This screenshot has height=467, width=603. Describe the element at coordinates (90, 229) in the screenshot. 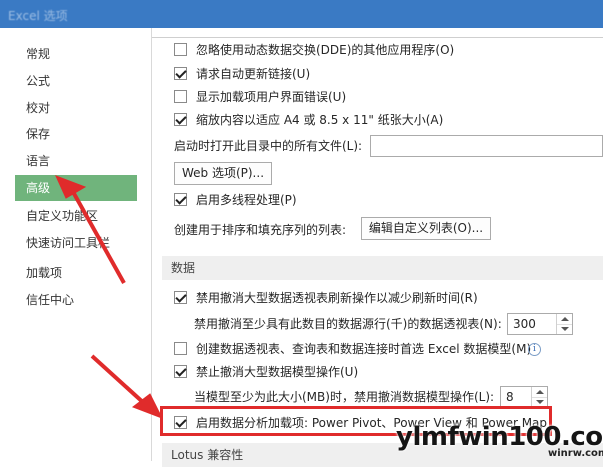

I see `arrow-to-advanced` at that location.